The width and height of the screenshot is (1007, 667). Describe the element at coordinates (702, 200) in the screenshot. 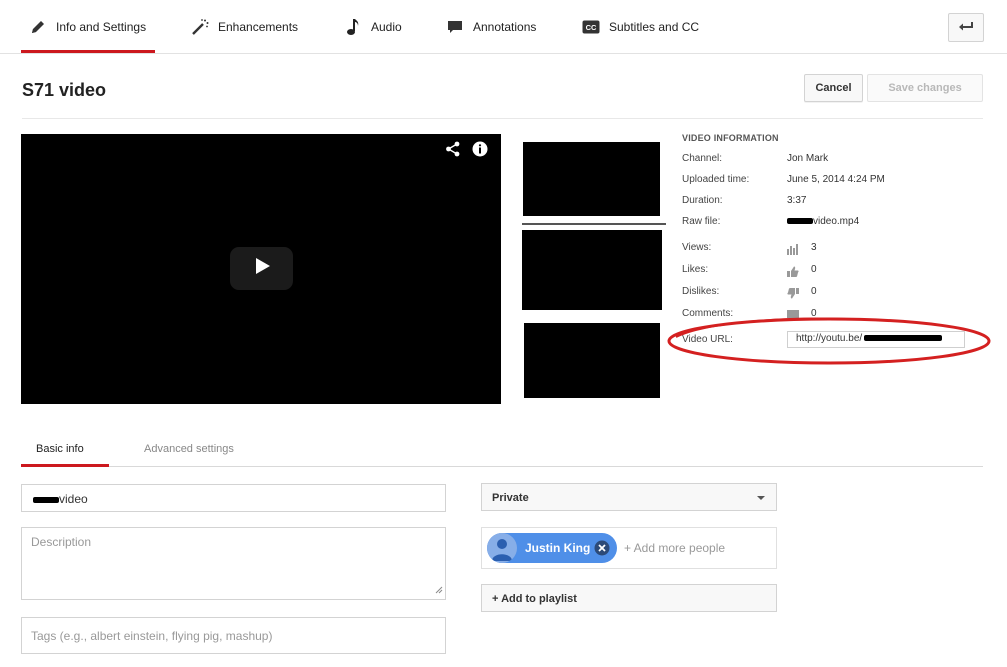

I see `duration-label: Duration:` at that location.